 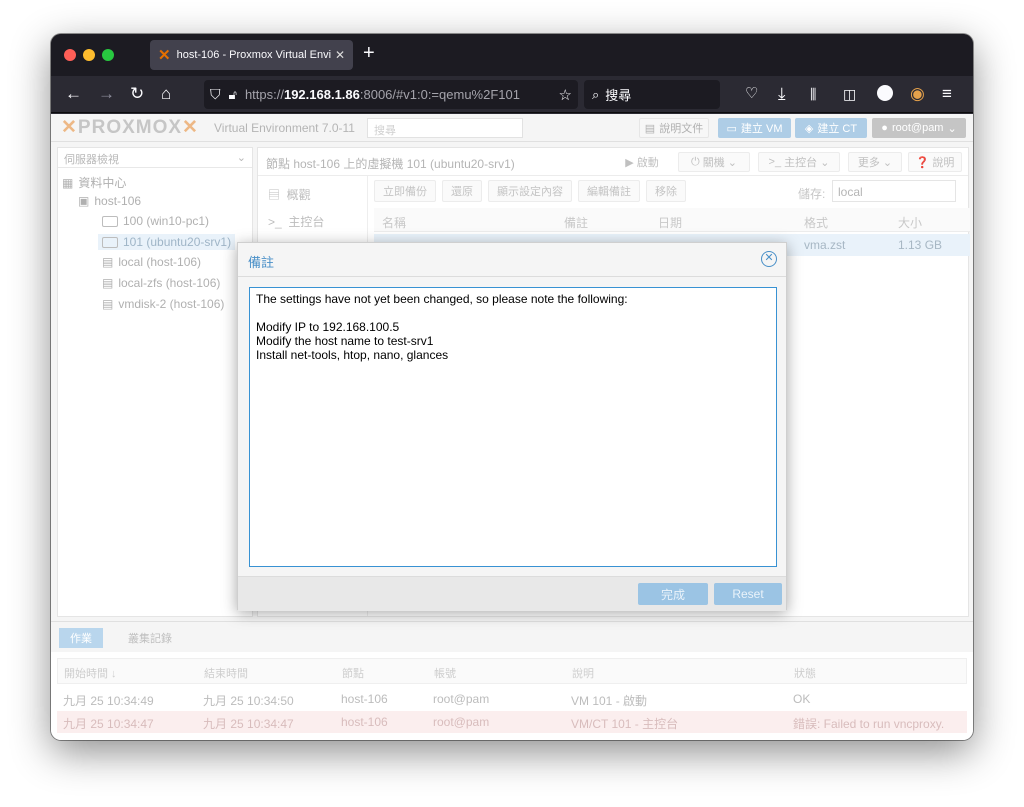 What do you see at coordinates (89, 55) in the screenshot?
I see `minimize-window-button` at bounding box center [89, 55].